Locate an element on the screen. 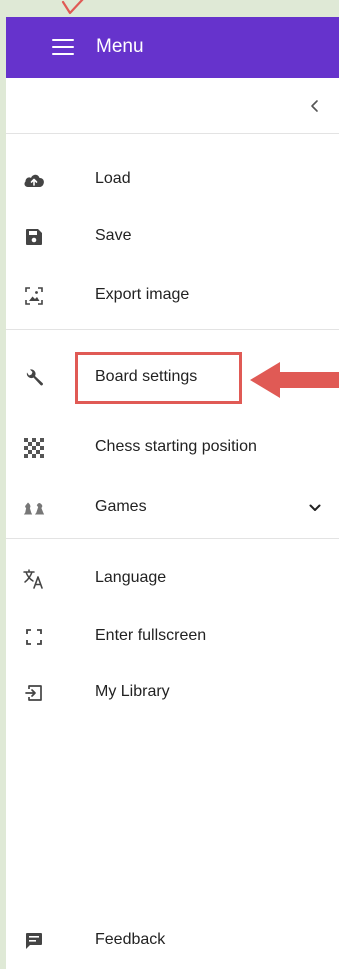 This screenshot has width=339, height=969. top-strip is located at coordinates (172, 8).